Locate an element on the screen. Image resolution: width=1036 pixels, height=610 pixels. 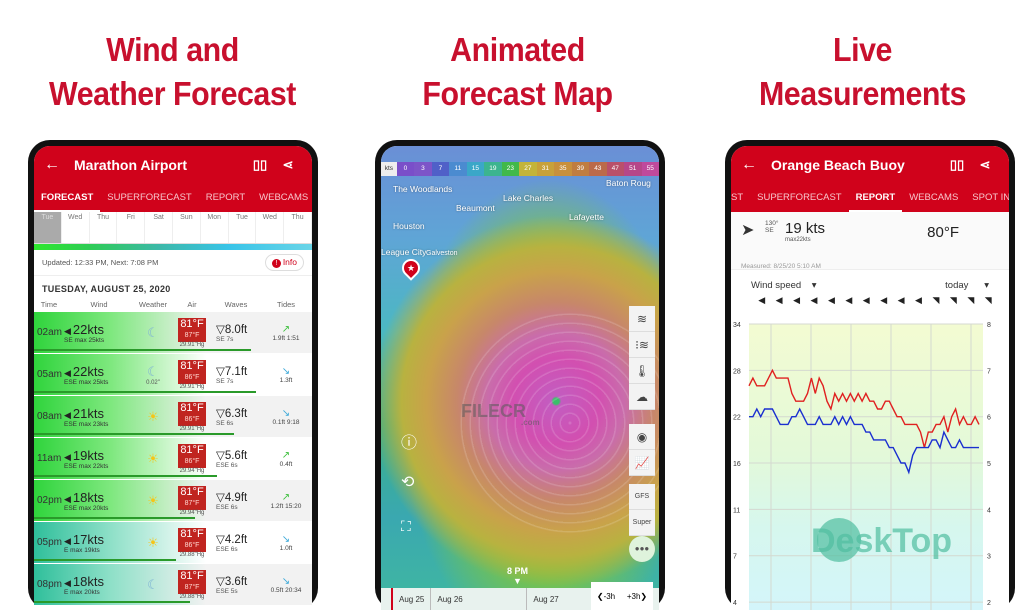
model-gfs-icon: GFS is located at coordinates (642, 497).